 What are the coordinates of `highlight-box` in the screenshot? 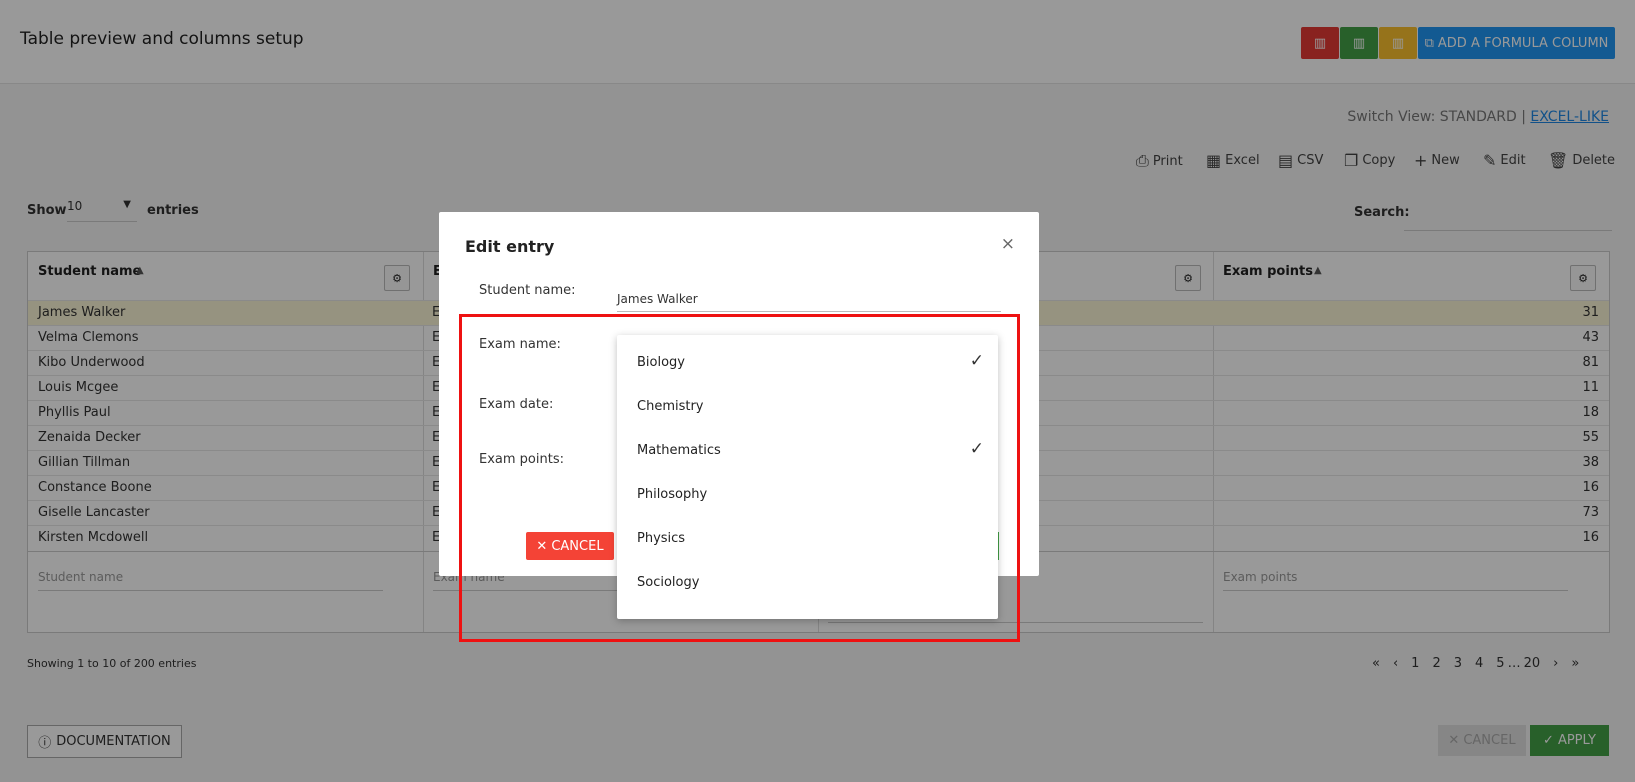 It's located at (739, 478).